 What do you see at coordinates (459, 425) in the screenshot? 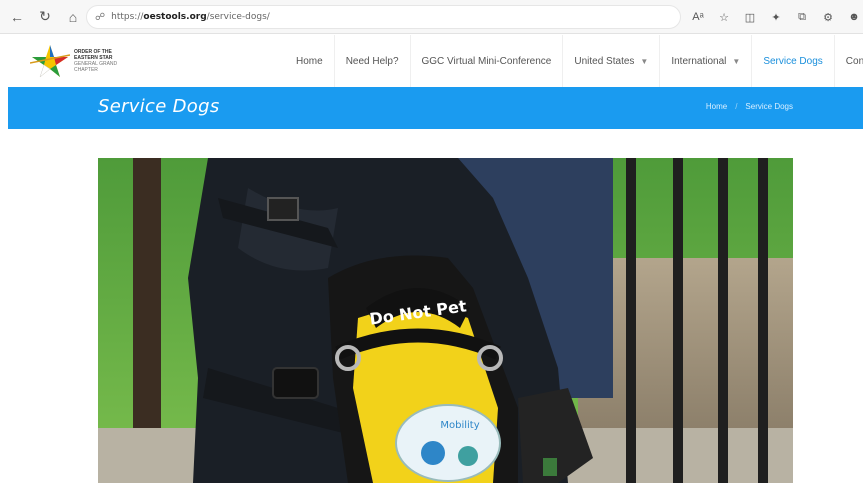
I see `mobility-tag-text: Mobility` at bounding box center [459, 425].